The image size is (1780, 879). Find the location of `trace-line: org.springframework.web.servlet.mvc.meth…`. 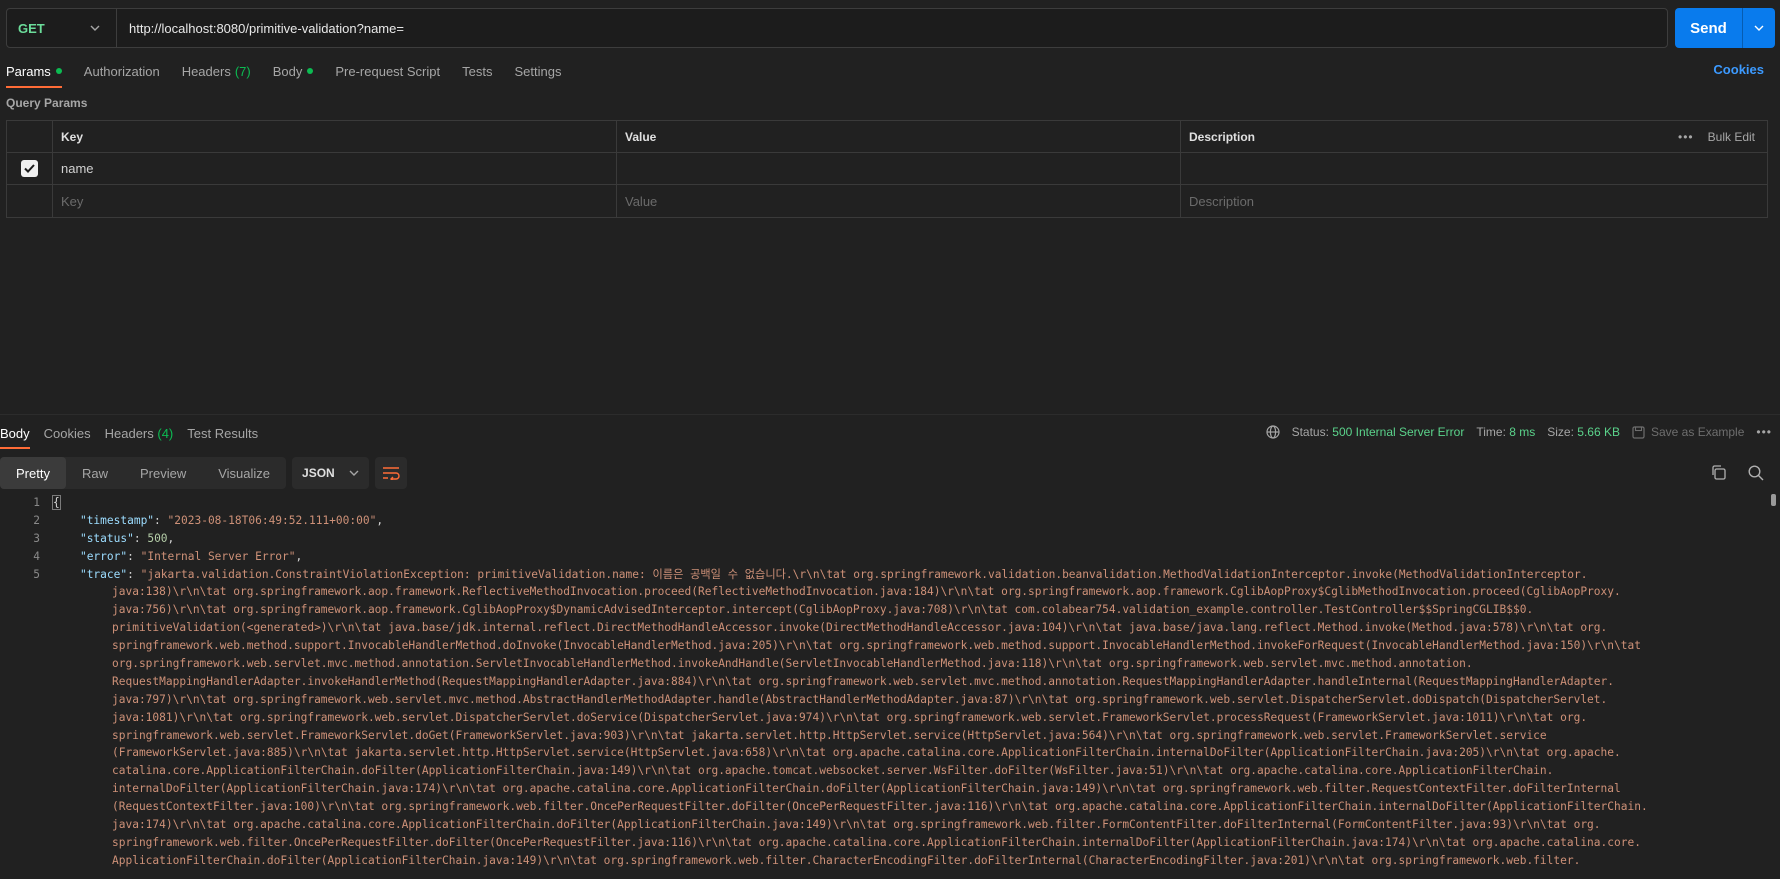

trace-line: org.springframework.web.servlet.mvc.meth… is located at coordinates (792, 664).